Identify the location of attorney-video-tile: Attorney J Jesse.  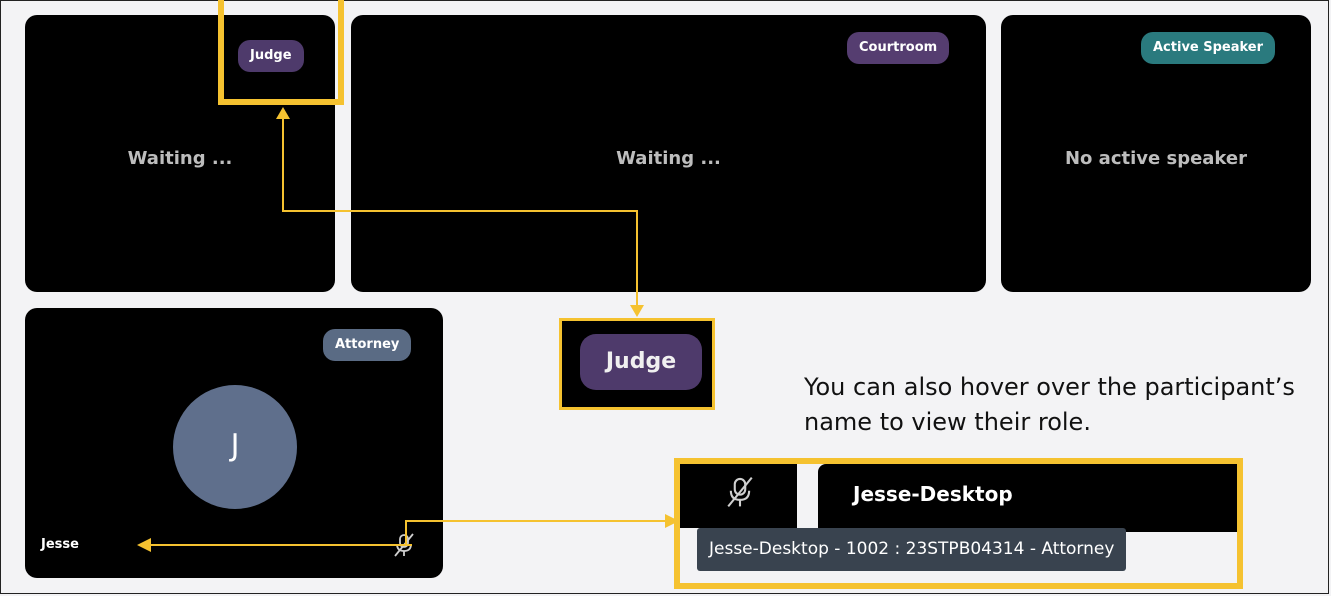
(234, 443).